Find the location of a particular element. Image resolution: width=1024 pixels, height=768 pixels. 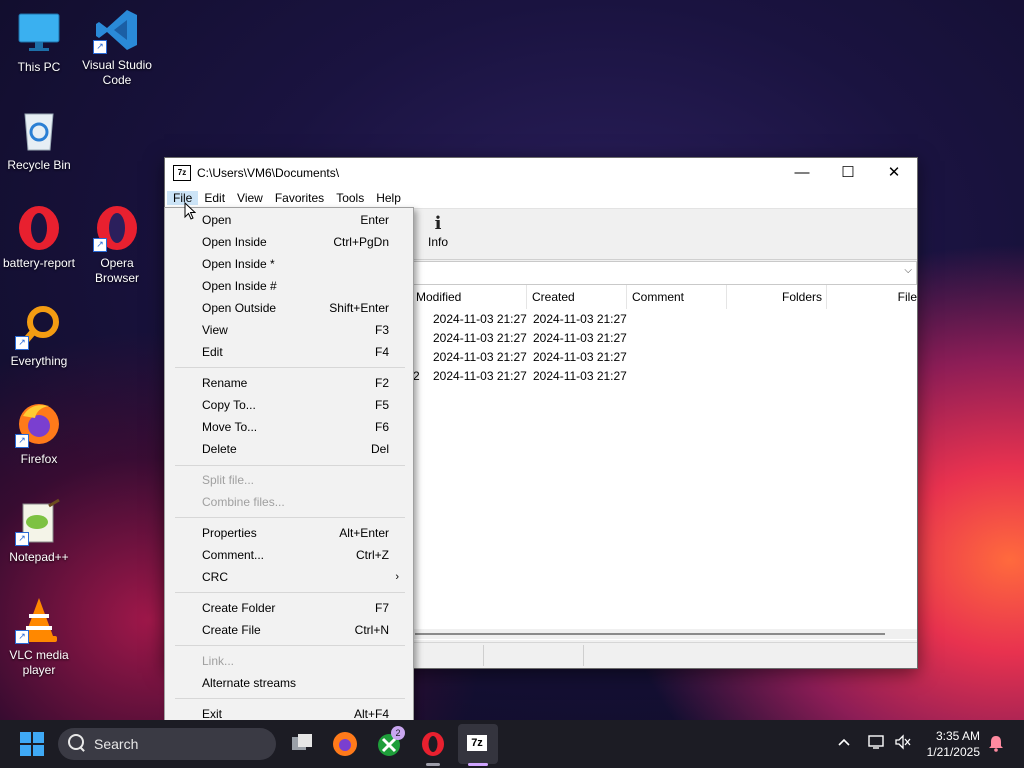

row-prefix: 2 is located at coordinates (416, 376).